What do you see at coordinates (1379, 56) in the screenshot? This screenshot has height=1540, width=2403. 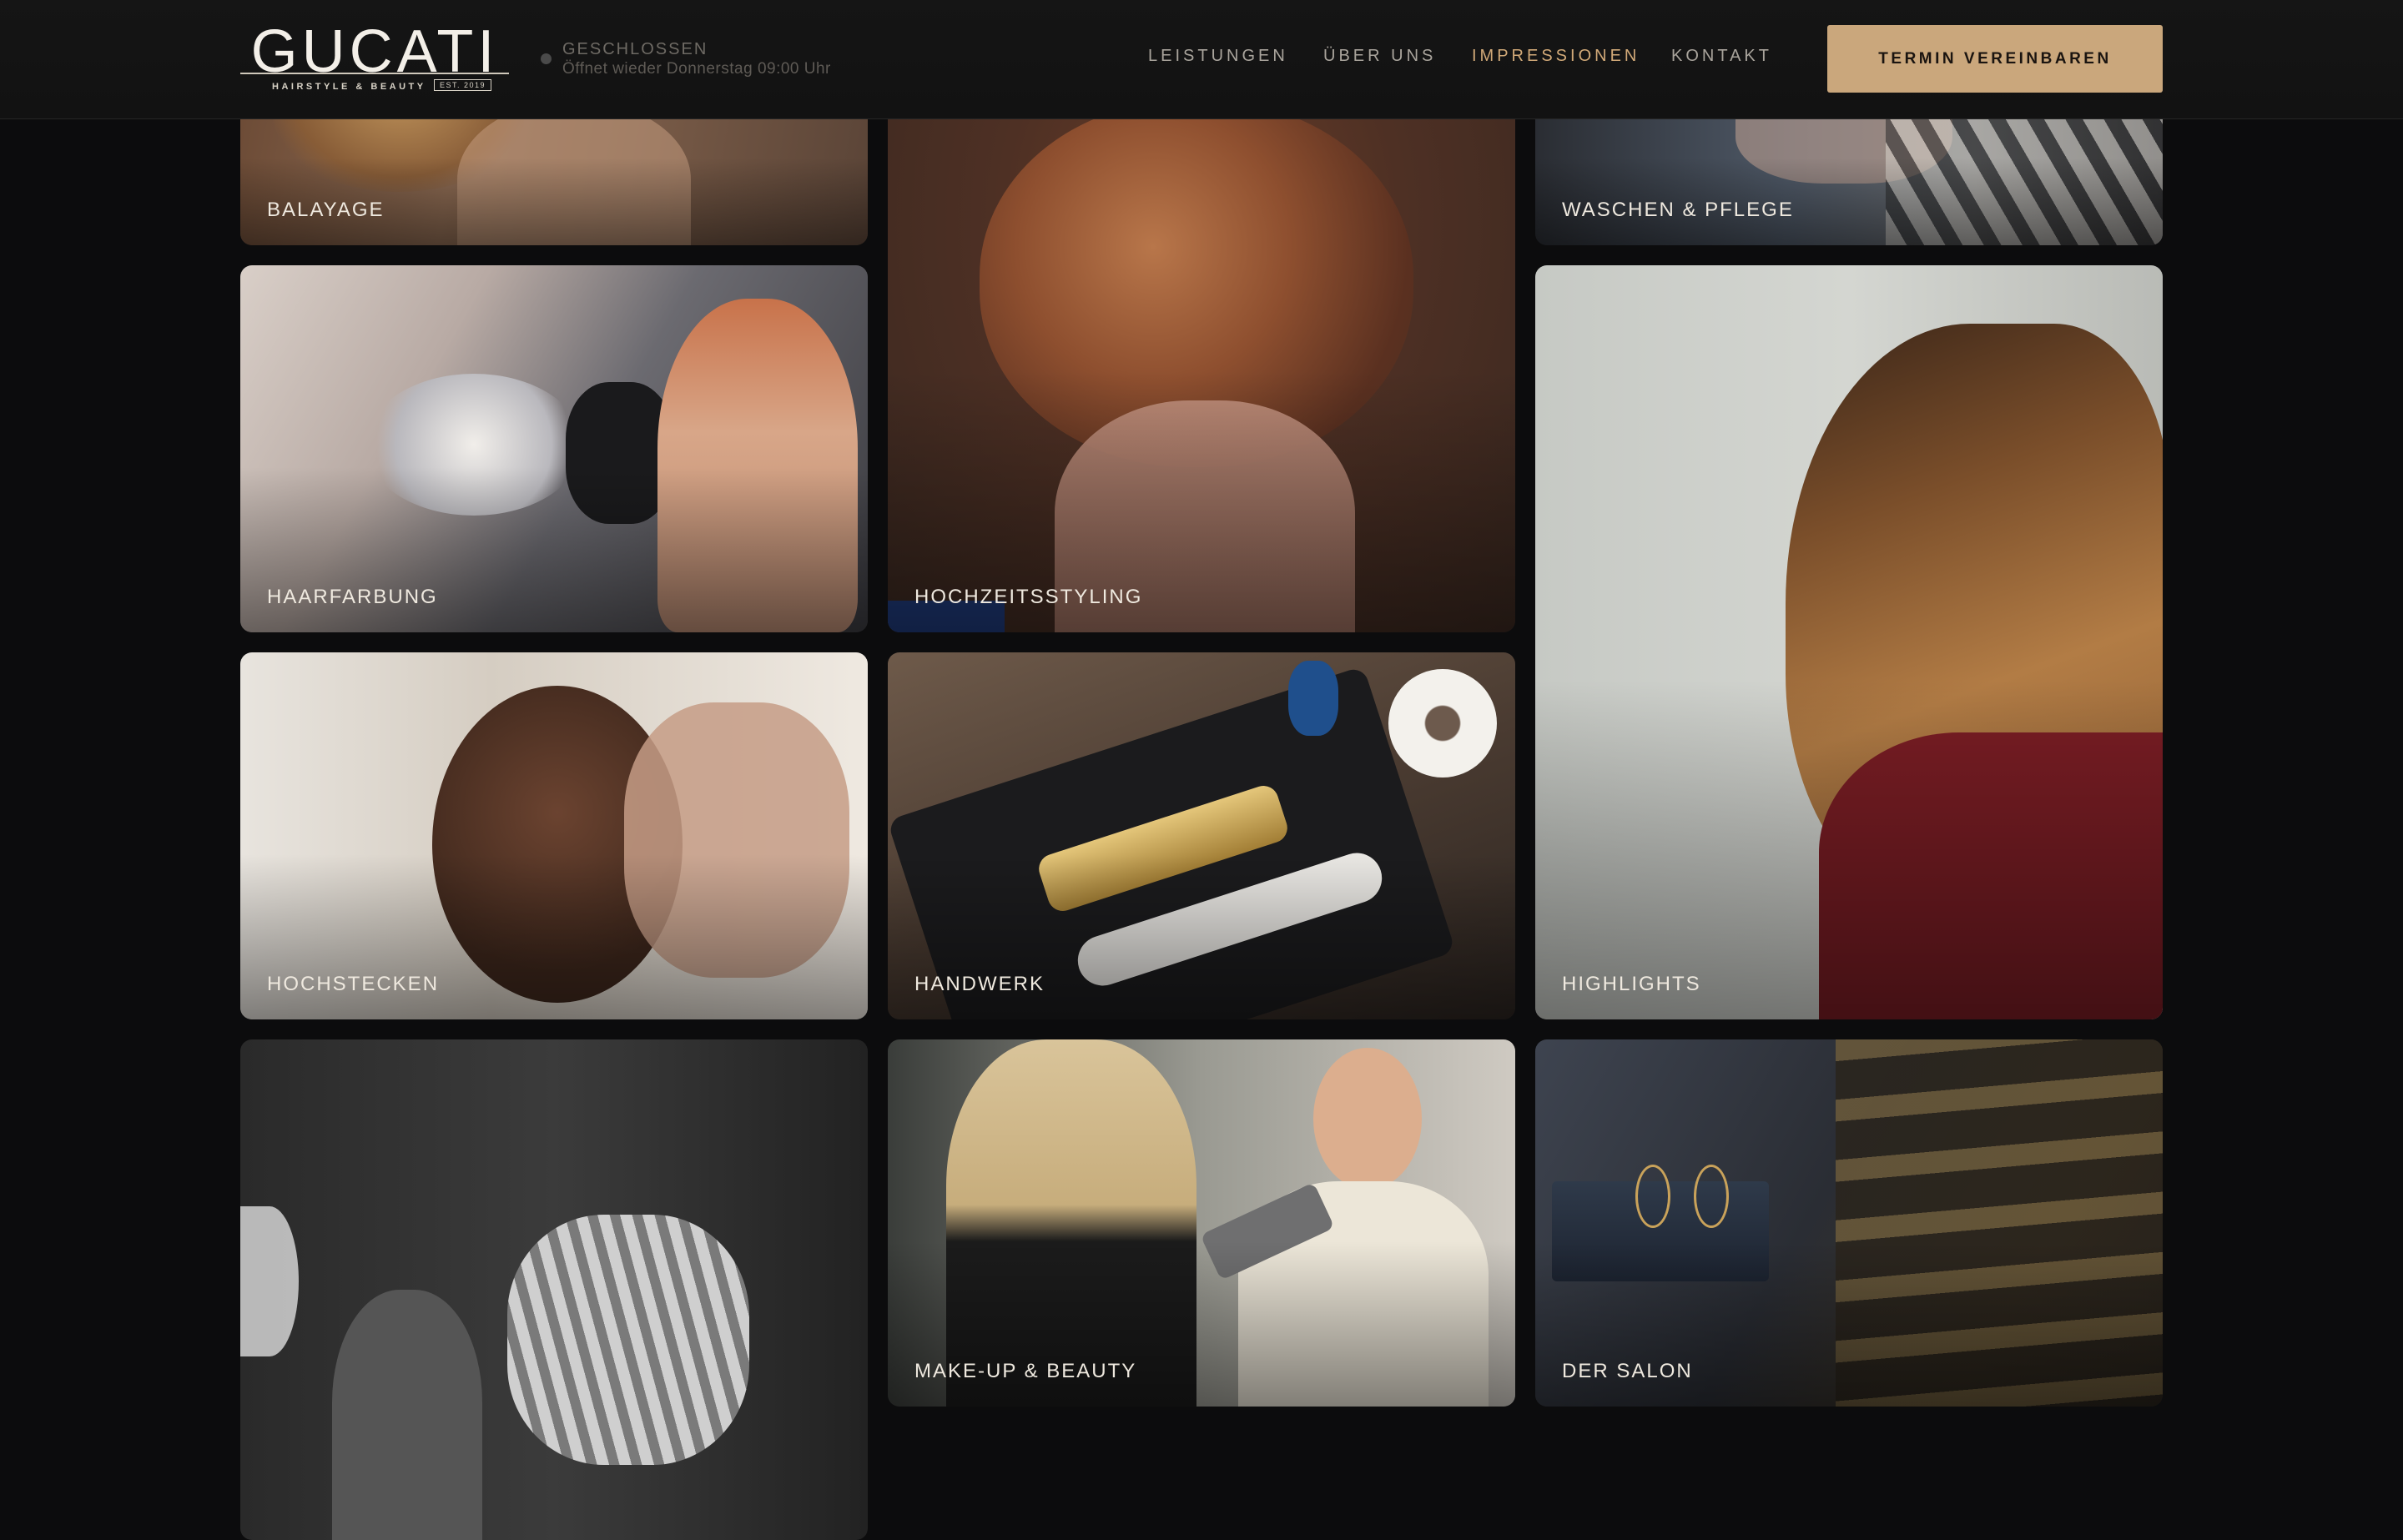 I see `nav-item-ueber-uns: ÜBER UNS` at bounding box center [1379, 56].